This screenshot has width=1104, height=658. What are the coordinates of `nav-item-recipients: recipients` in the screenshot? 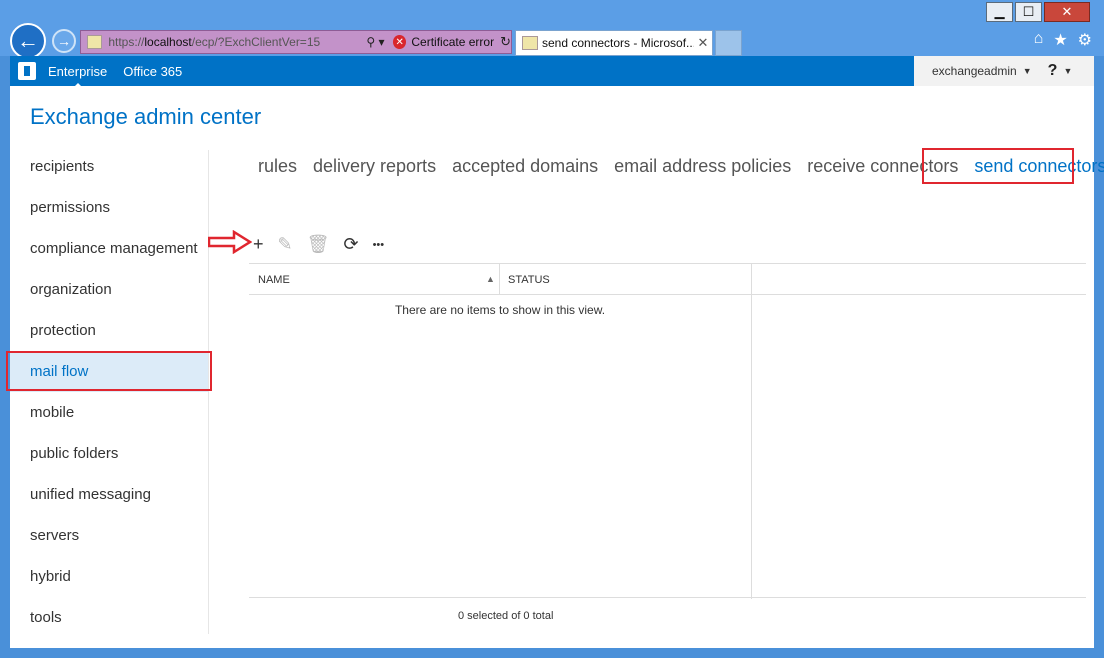 It's located at (109, 166).